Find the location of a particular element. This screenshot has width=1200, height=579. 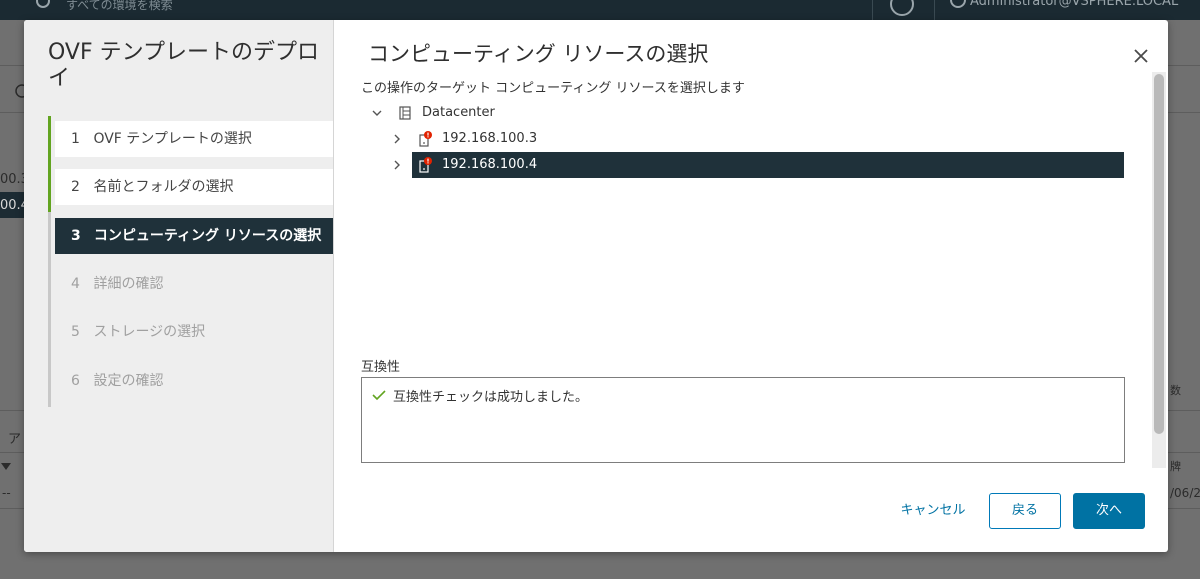

step-number: 5 is located at coordinates (75, 332).